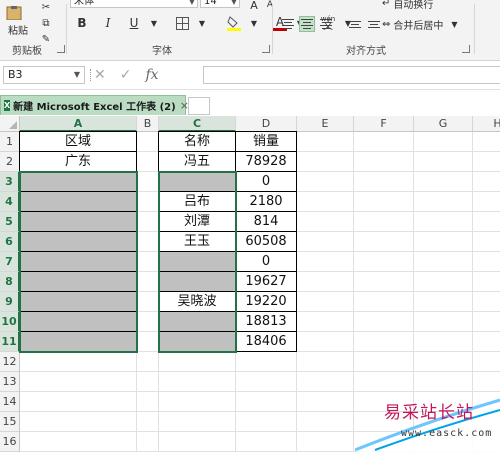 The width and height of the screenshot is (500, 452). I want to click on cell-b5, so click(148, 222).